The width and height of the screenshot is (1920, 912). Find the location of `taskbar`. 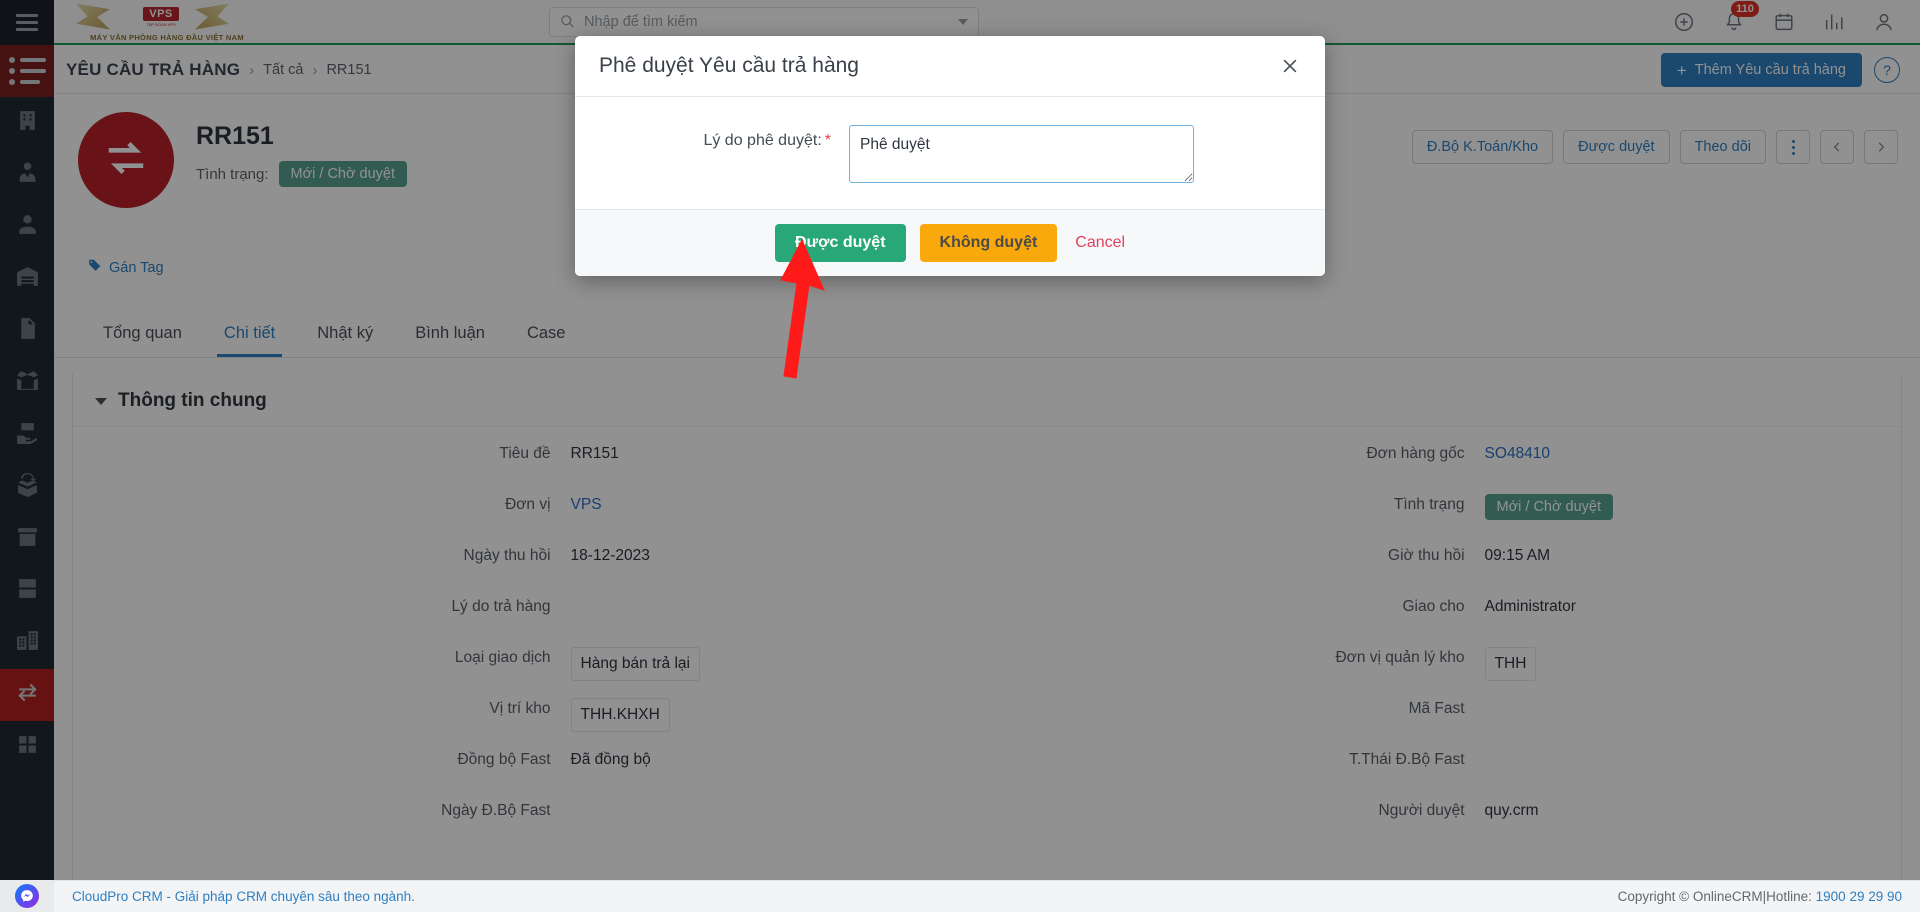

taskbar is located at coordinates (27, 896).